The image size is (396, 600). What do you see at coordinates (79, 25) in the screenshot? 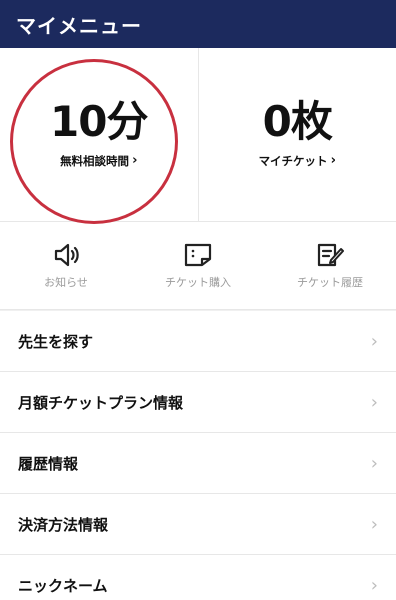
I see `page-title: マイメニュー` at bounding box center [79, 25].